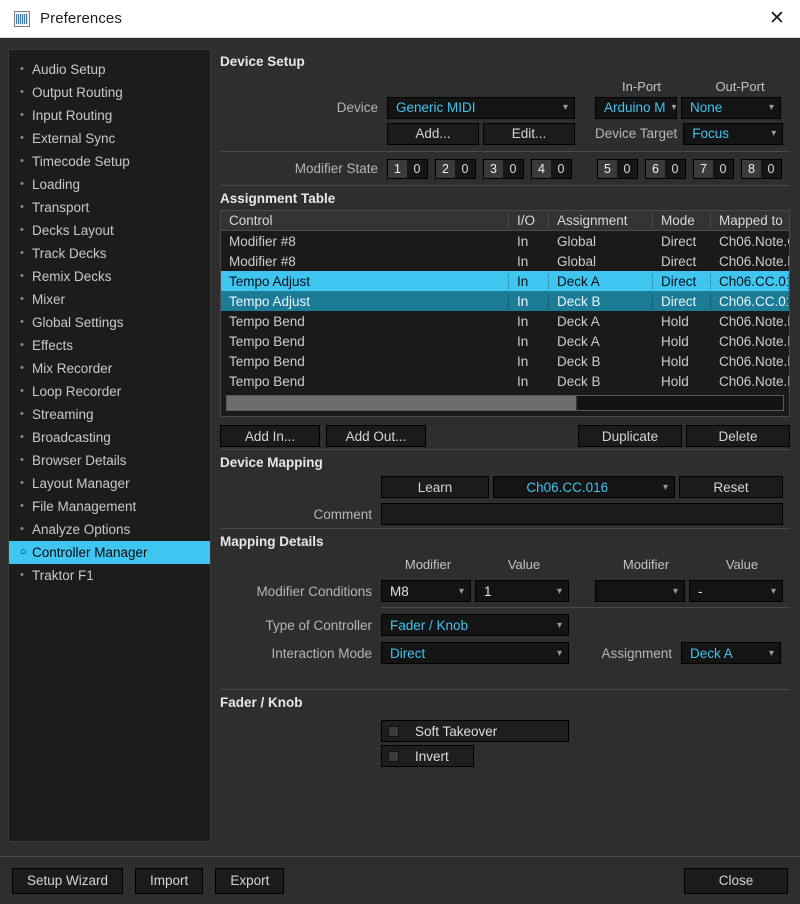  What do you see at coordinates (584, 487) in the screenshot?
I see `mapping-select: Ch06.CC.016 ▾` at bounding box center [584, 487].